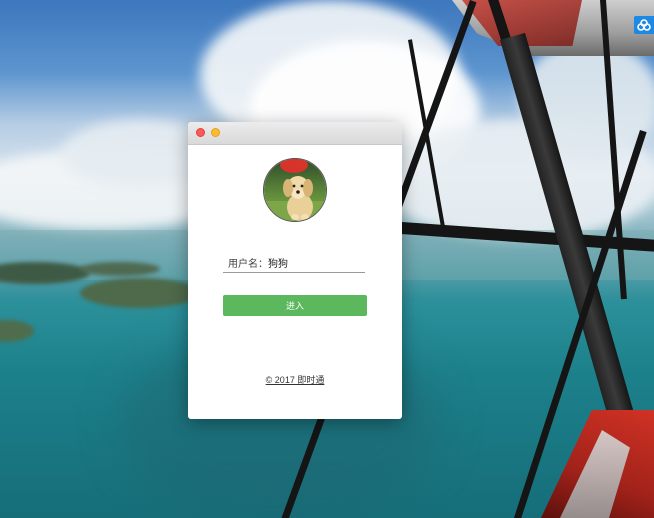 The width and height of the screenshot is (654, 518). Describe the element at coordinates (295, 305) in the screenshot. I see `enter-button: 进入` at that location.